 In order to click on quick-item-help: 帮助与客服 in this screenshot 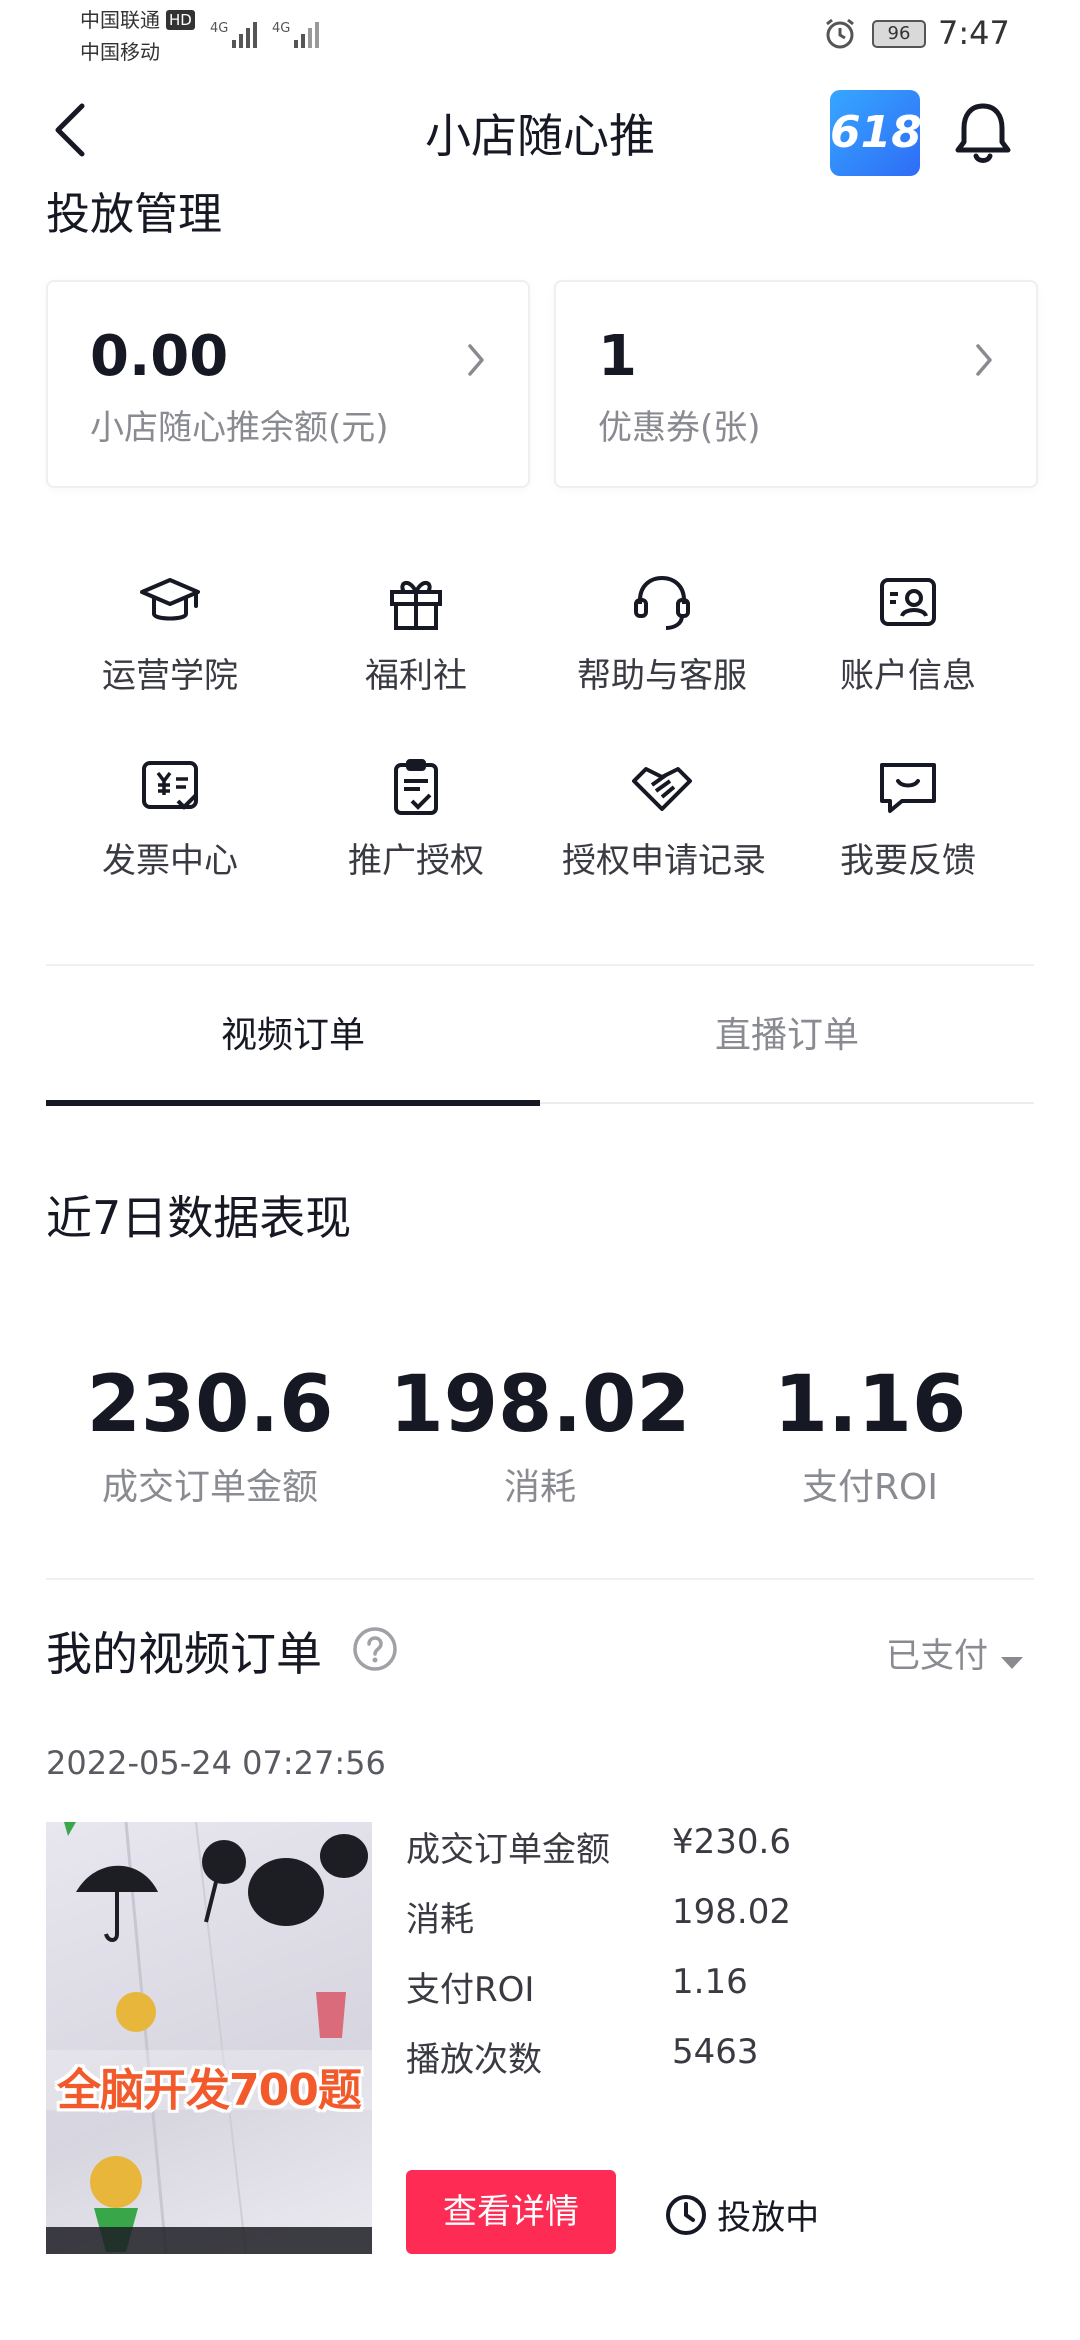, I will do `click(662, 633)`.